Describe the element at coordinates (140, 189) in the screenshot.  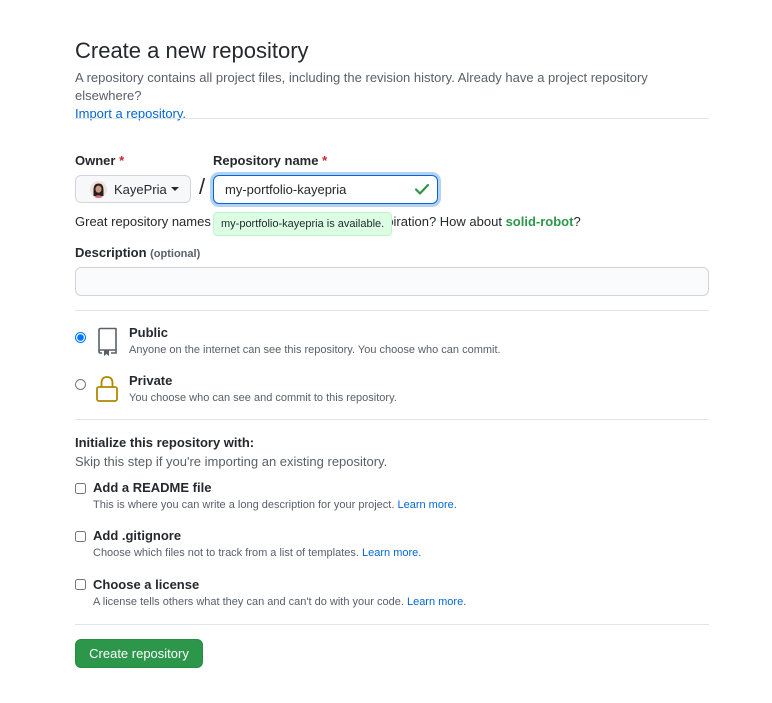
I see `owner-name: KayePria` at that location.